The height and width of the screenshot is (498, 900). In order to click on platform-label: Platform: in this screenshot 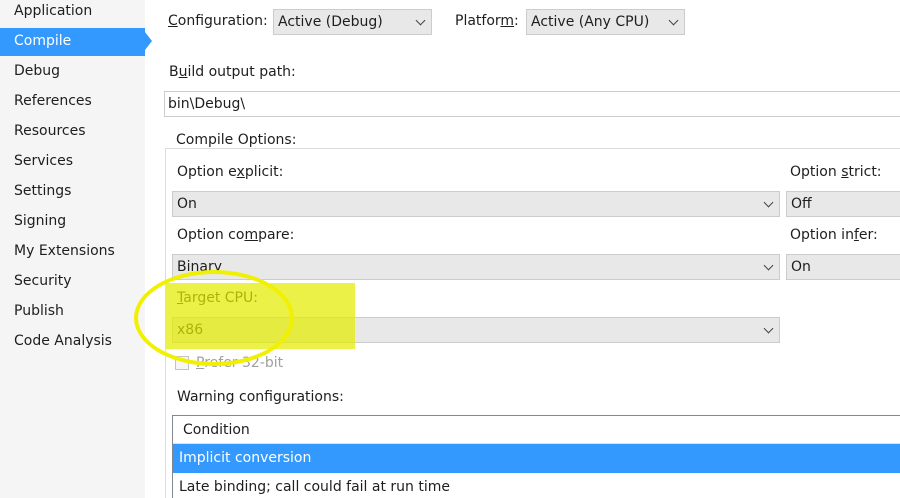, I will do `click(487, 21)`.